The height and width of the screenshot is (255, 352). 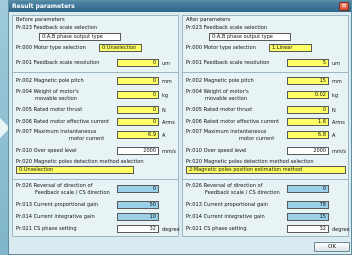 I want to click on feedback-resolution-field: 5, so click(x=308, y=63).